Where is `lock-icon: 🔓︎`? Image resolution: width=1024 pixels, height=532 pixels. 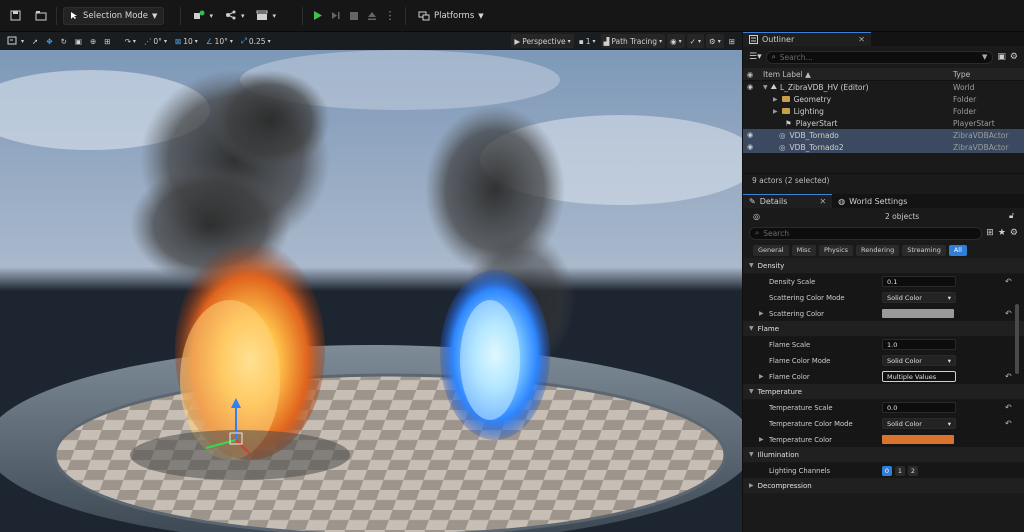 lock-icon: 🔓︎ is located at coordinates (1011, 216).